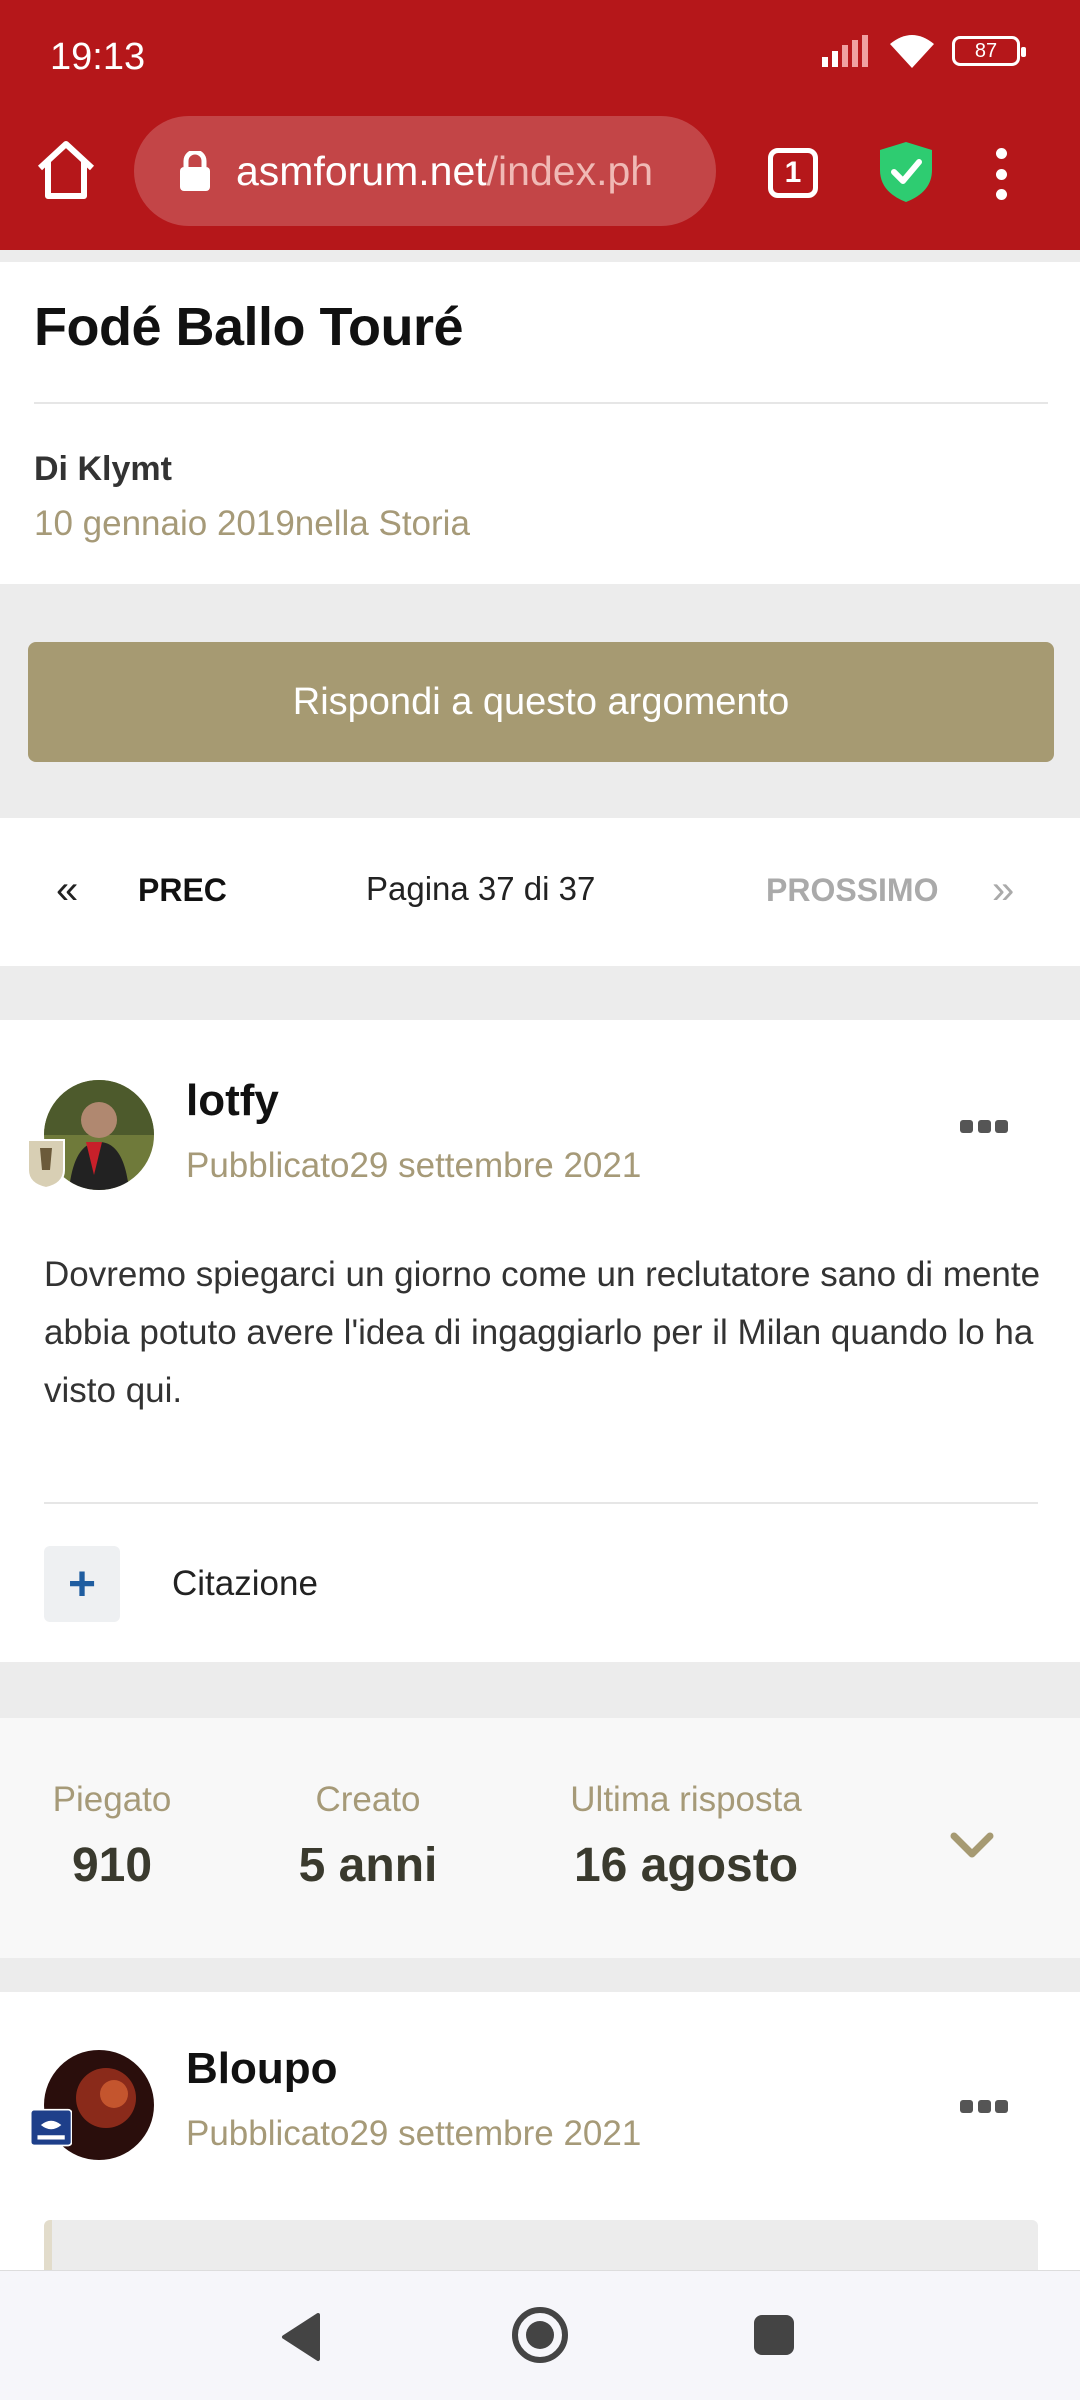 The width and height of the screenshot is (1080, 2400). What do you see at coordinates (103, 469) in the screenshot?
I see `topic-author: Di Klymt` at bounding box center [103, 469].